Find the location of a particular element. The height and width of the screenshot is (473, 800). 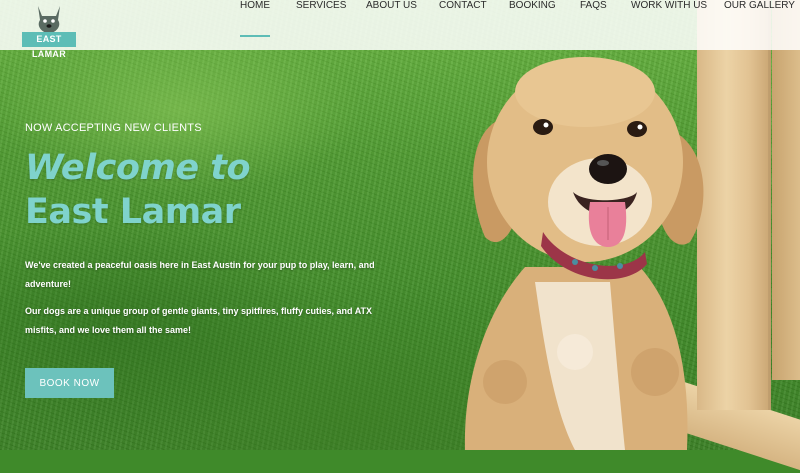

nav-item-work-with-us: WORK WITH US is located at coordinates (669, 25).